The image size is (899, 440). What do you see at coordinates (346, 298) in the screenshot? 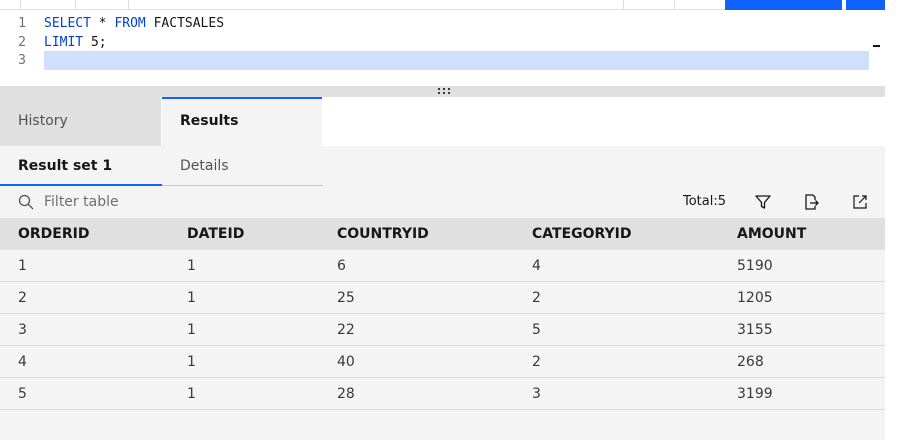
I see `table-cell: 25` at bounding box center [346, 298].